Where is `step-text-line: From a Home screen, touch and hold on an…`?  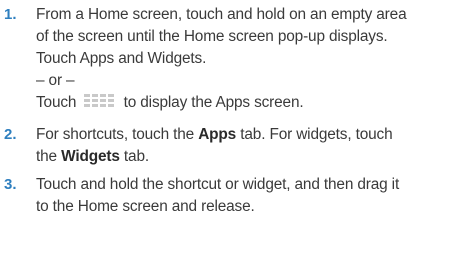 step-text-line: From a Home screen, touch and hold on an… is located at coordinates (221, 14).